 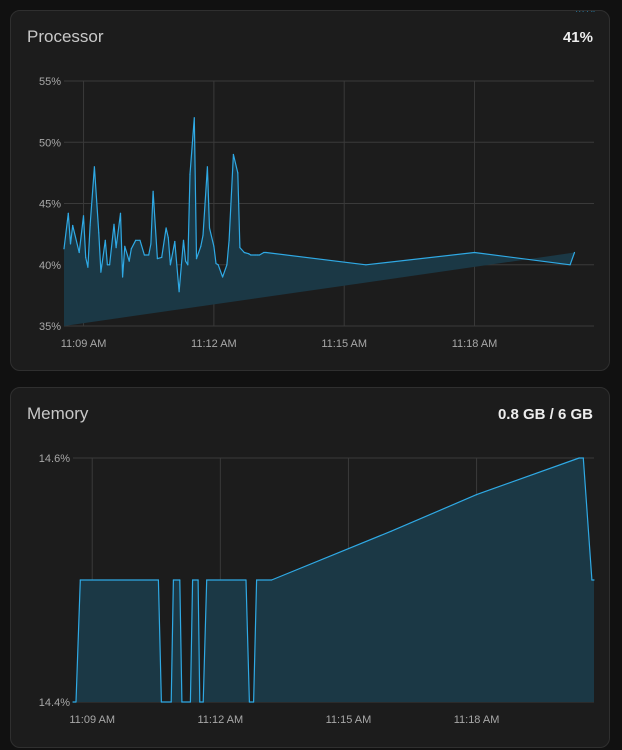 What do you see at coordinates (50, 205) in the screenshot?
I see `processor-y-tick-label: 45%` at bounding box center [50, 205].